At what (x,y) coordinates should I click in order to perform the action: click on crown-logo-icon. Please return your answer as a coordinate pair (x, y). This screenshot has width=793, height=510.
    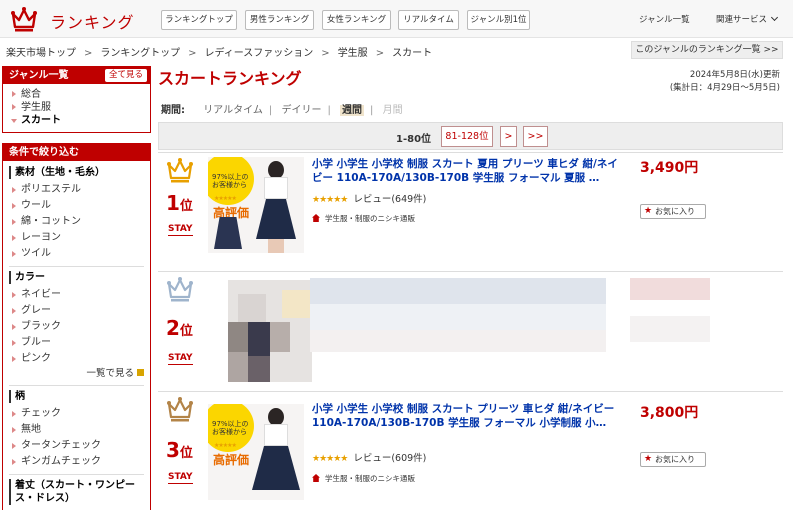
    Looking at the image, I should click on (24, 19).